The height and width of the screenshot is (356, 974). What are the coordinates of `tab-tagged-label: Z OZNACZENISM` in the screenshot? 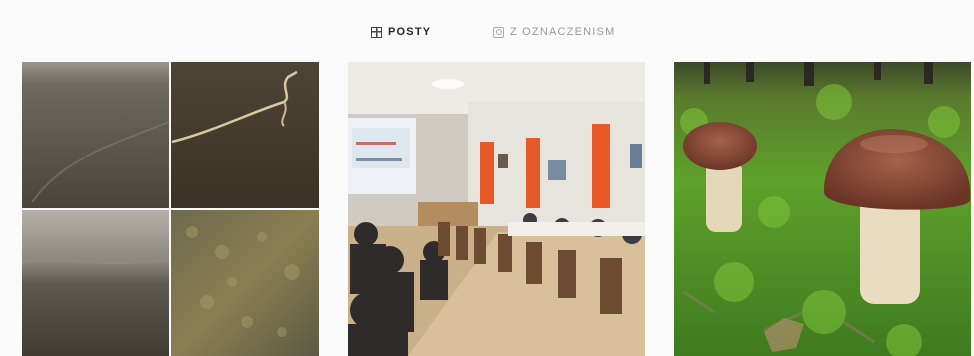 It's located at (563, 32).